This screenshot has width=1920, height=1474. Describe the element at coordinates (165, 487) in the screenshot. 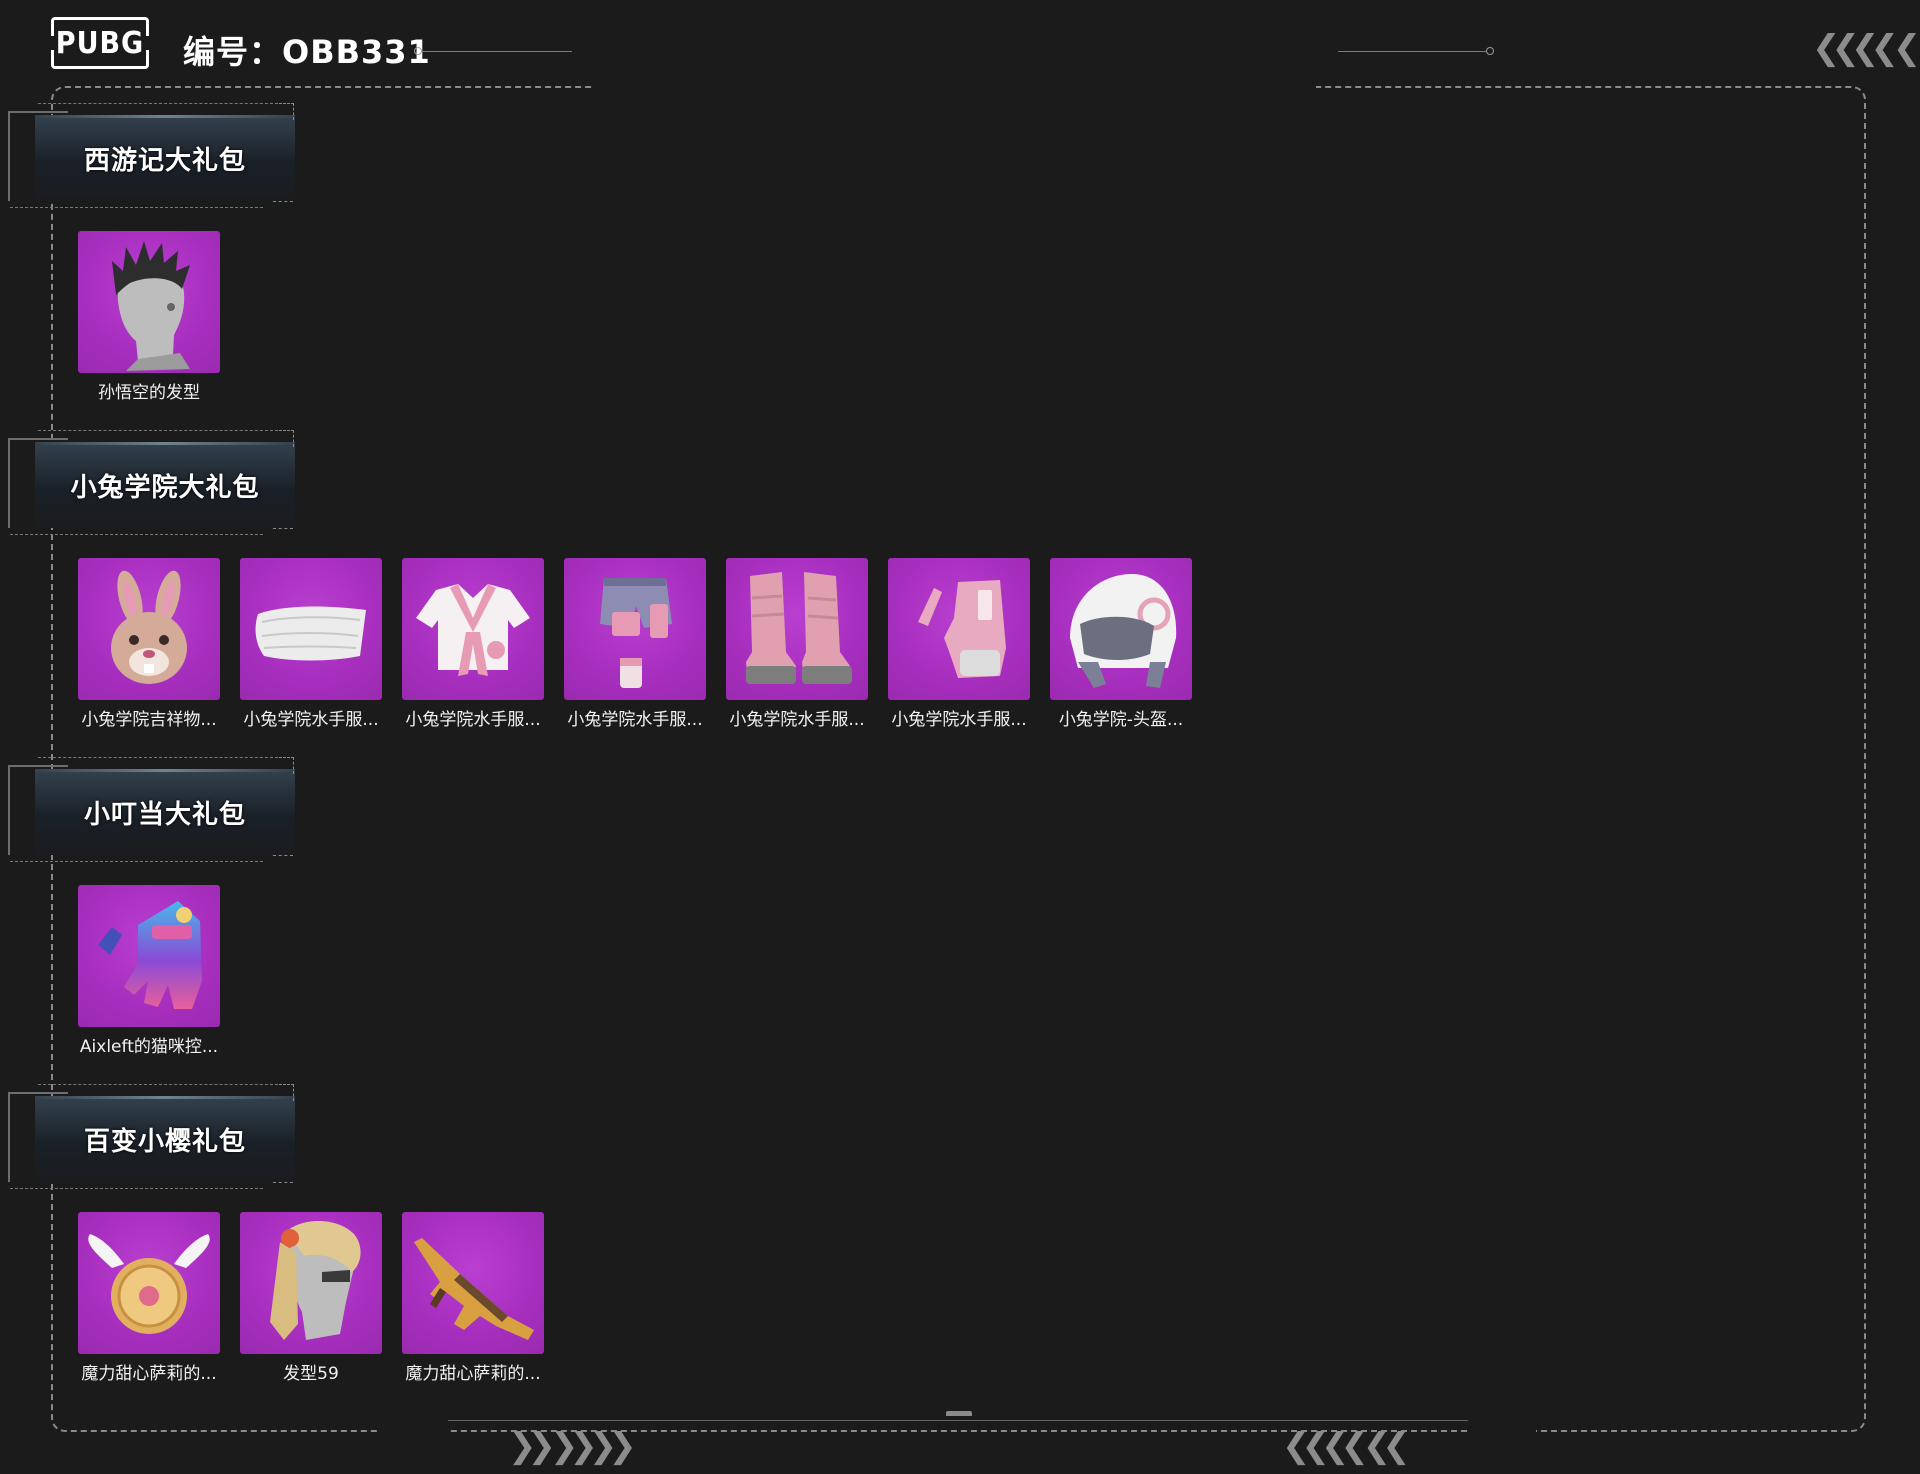

I see `section-title: 小兔学院大礼包` at that location.